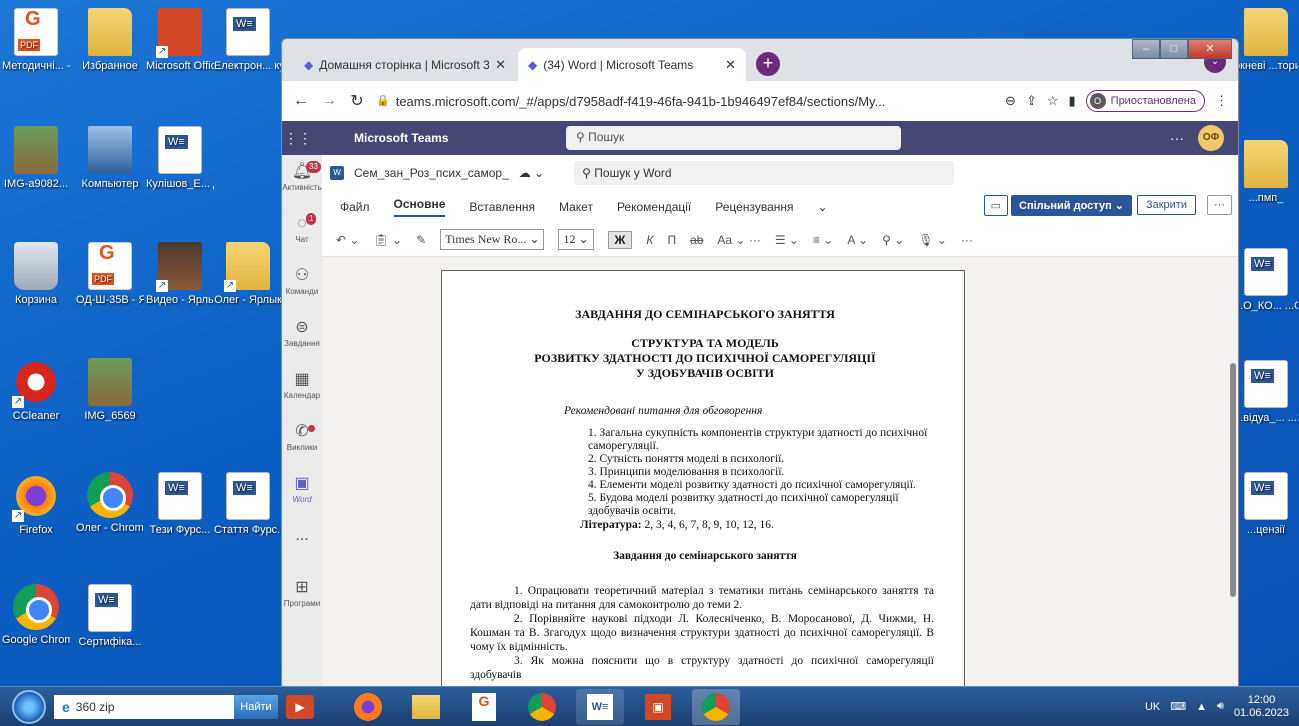  What do you see at coordinates (302, 187) in the screenshot?
I see `rail-item-activity: 🔔︎ 33 Активність` at bounding box center [302, 187].